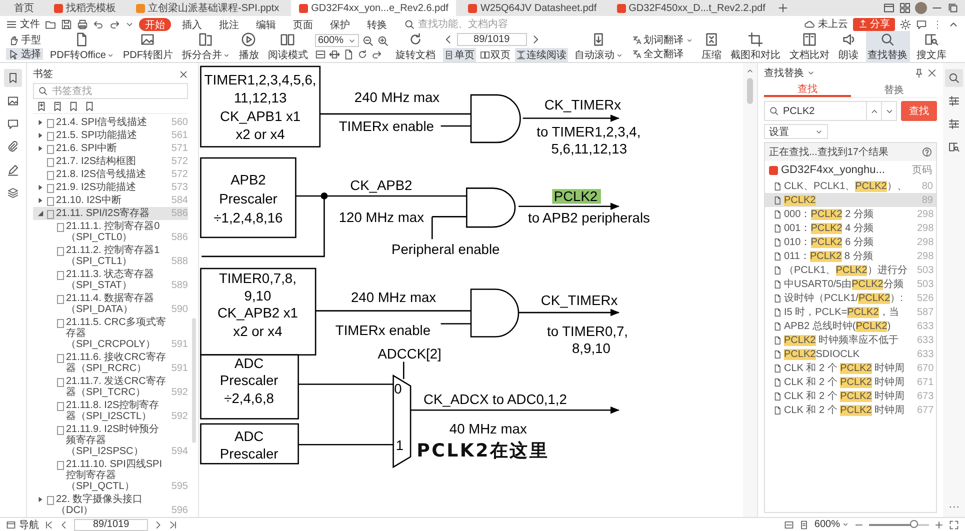 Image resolution: width=965 pixels, height=531 pixels. What do you see at coordinates (110, 475) in the screenshot?
I see `bookmark-item: 21.11.10. SPI四线SPI控制寄存器（SPI_QCTL） 595` at bounding box center [110, 475].